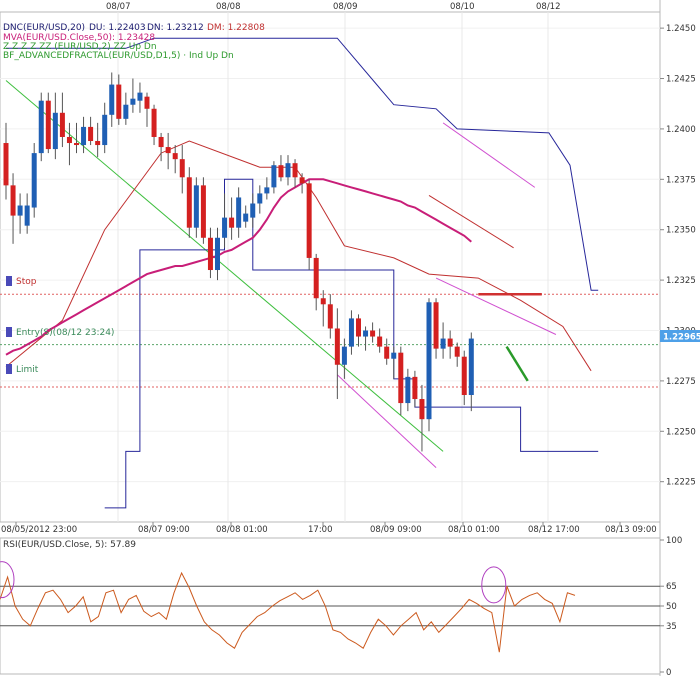 This screenshot has height=676, width=700. I want to click on entry-marker-icon, so click(9, 332).